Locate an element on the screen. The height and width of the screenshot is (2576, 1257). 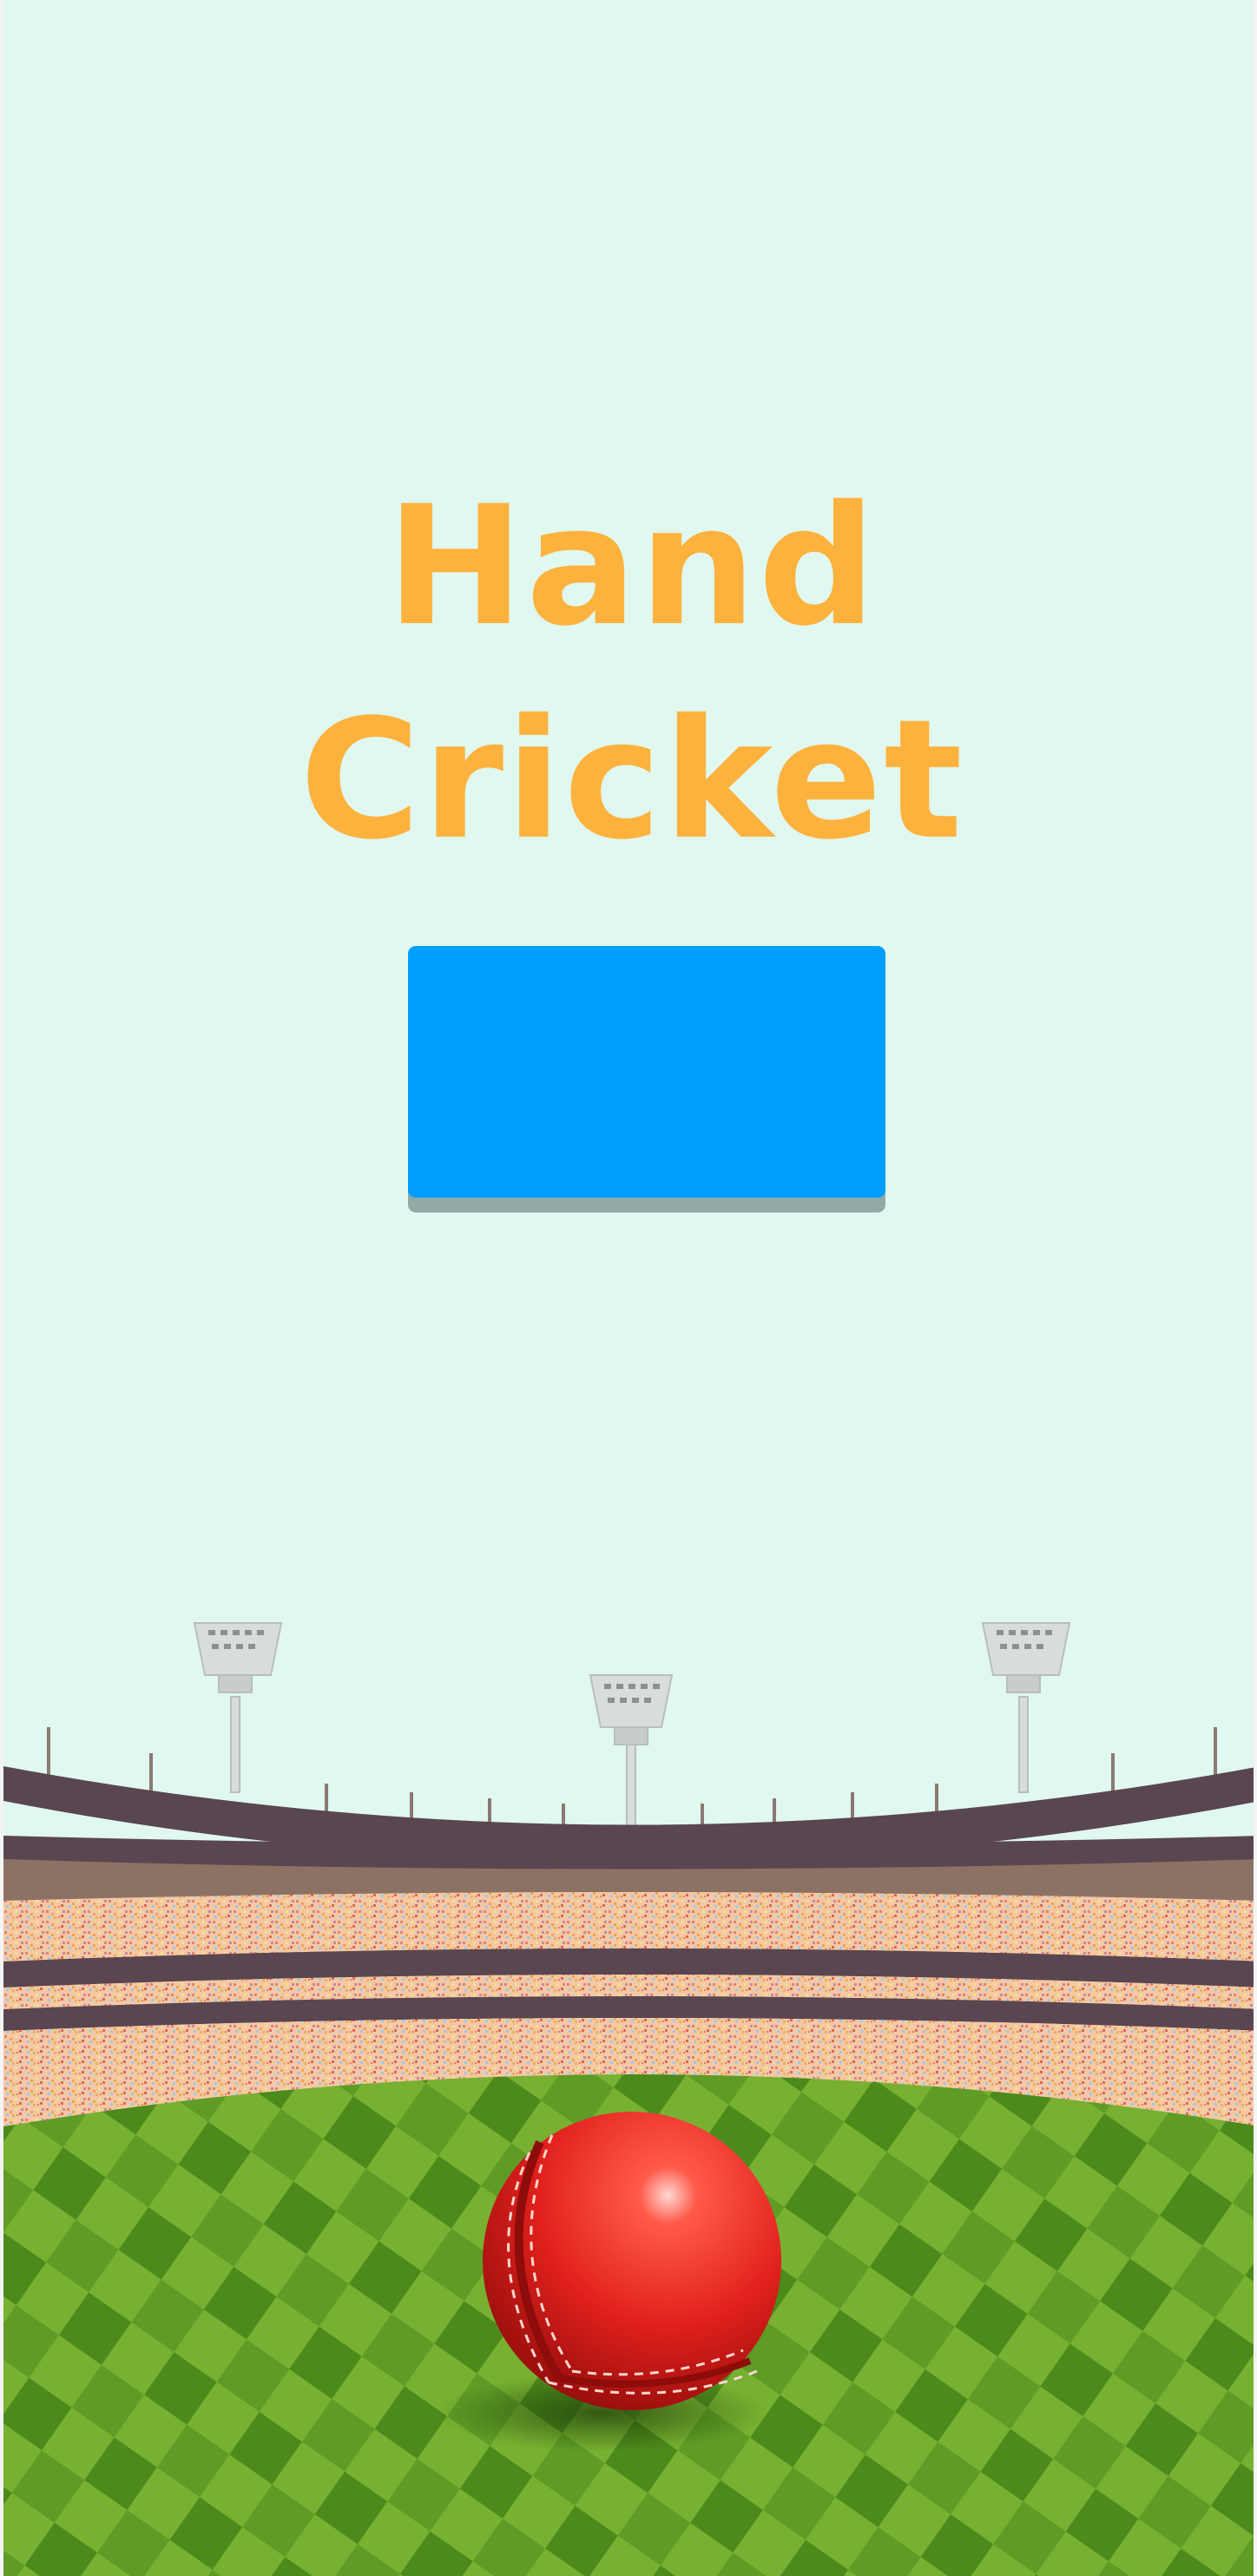
title-line-hand: Hand is located at coordinates (632, 566).